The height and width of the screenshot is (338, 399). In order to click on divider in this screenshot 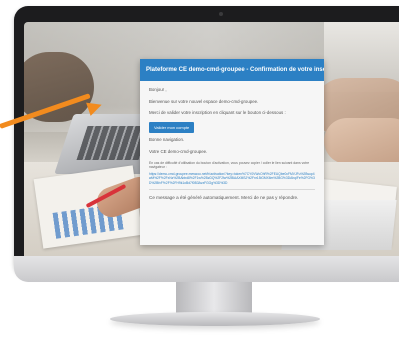, I will do `click(232, 189)`.